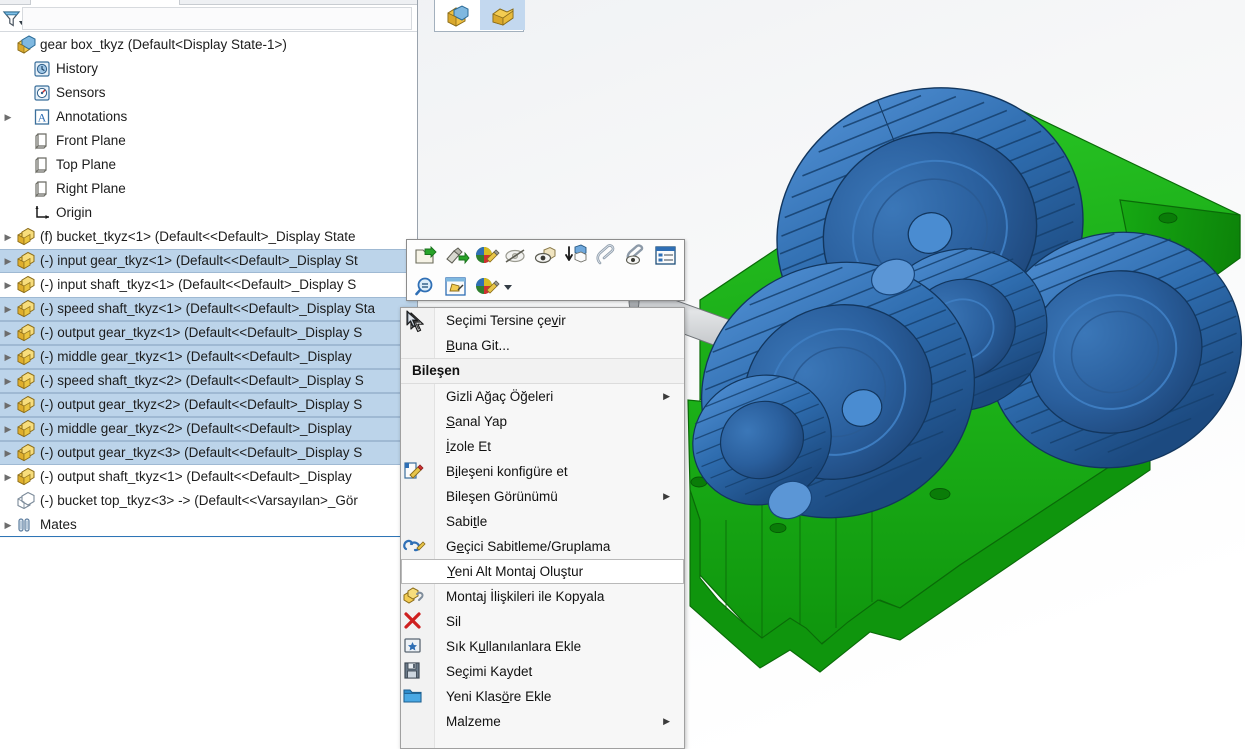 Image resolution: width=1245 pixels, height=749 pixels. What do you see at coordinates (208, 165) in the screenshot?
I see `tree-item-top-plane: ▶Top Plane` at bounding box center [208, 165].